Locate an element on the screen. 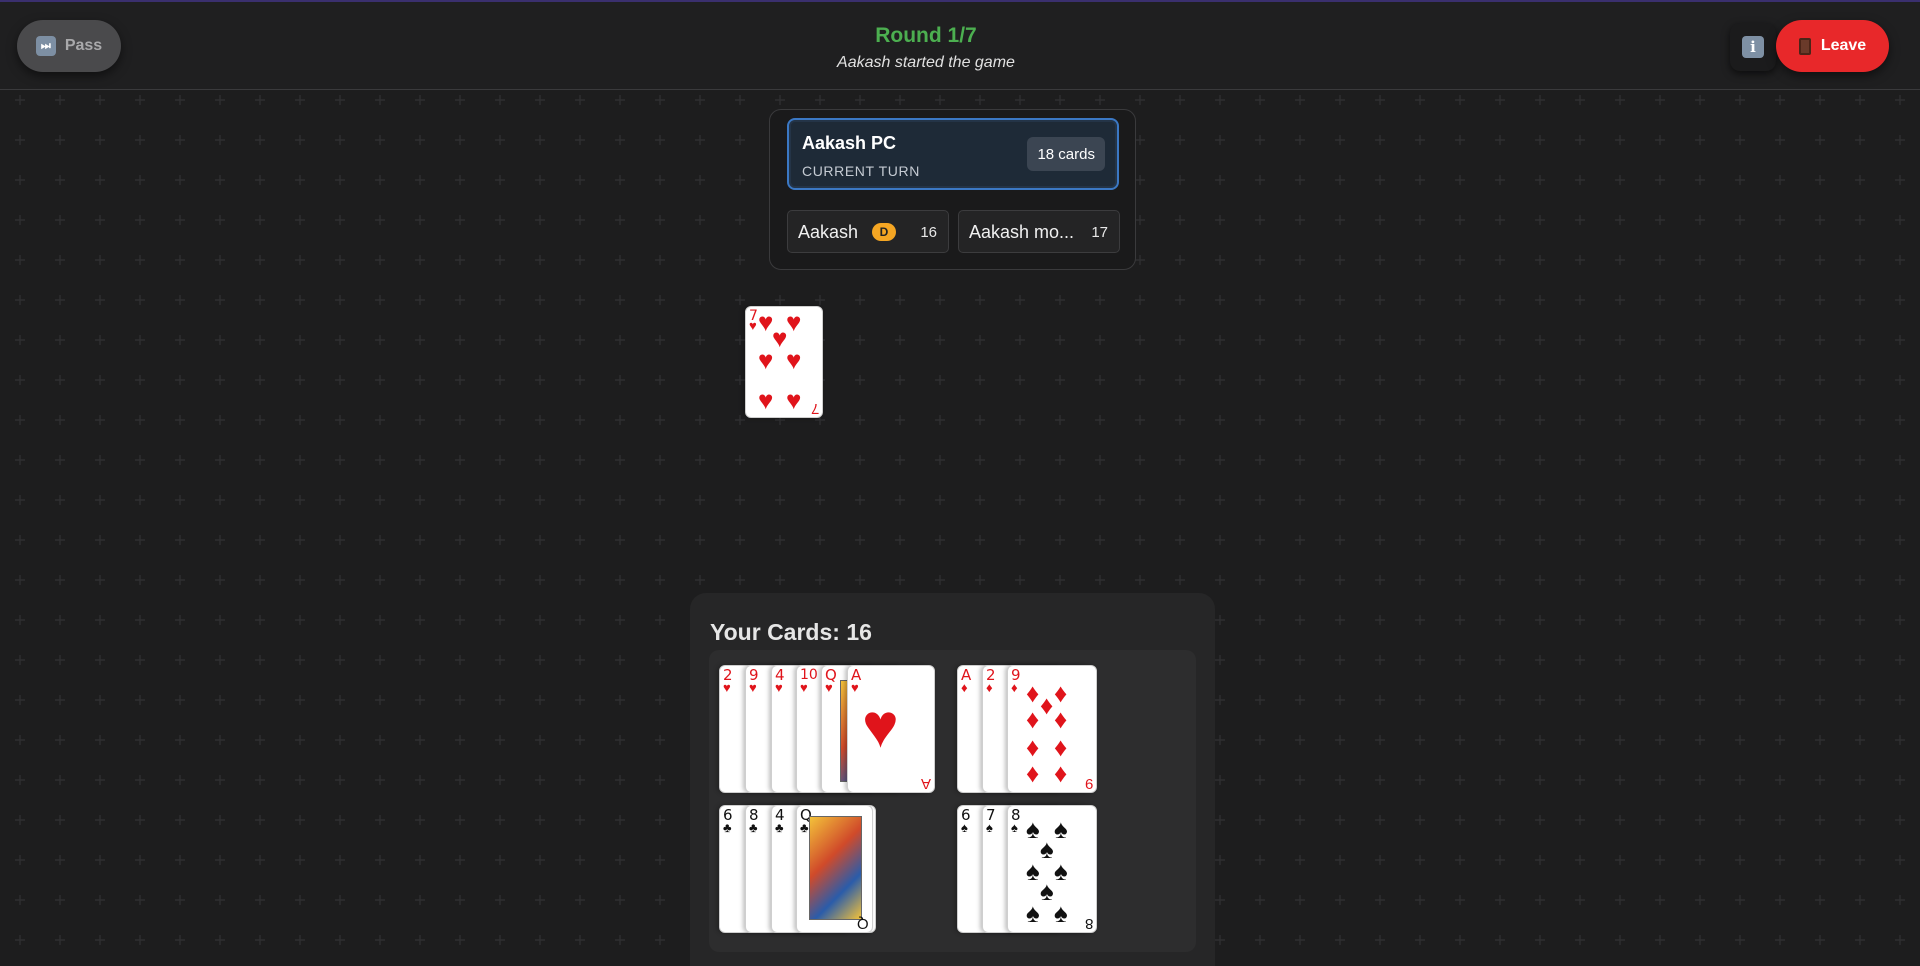 The width and height of the screenshot is (1920, 966). opponent-card: Aakash D 16 is located at coordinates (868, 231).